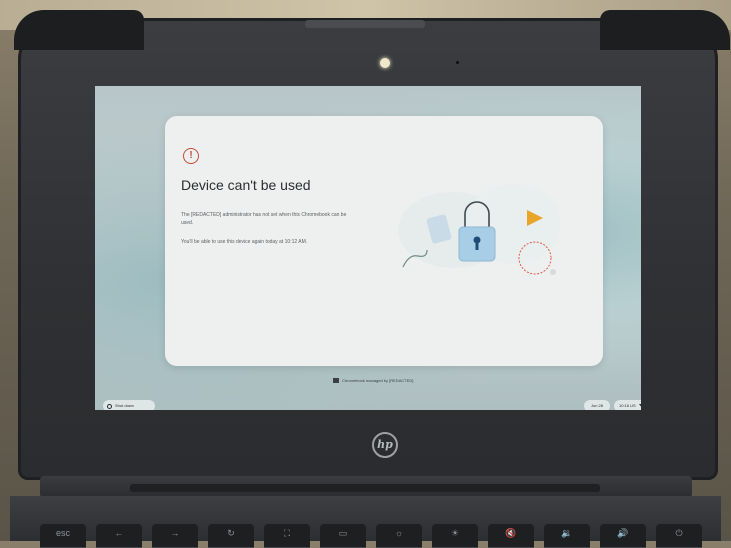 Image resolution: width=731 pixels, height=548 pixels. Describe the element at coordinates (175, 536) in the screenshot. I see `keyboard-key: →` at that location.